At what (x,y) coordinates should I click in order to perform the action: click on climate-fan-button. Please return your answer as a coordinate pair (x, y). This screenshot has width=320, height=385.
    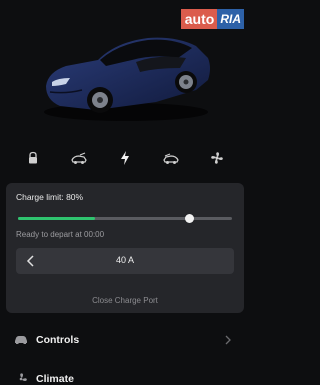
    Looking at the image, I should click on (217, 158).